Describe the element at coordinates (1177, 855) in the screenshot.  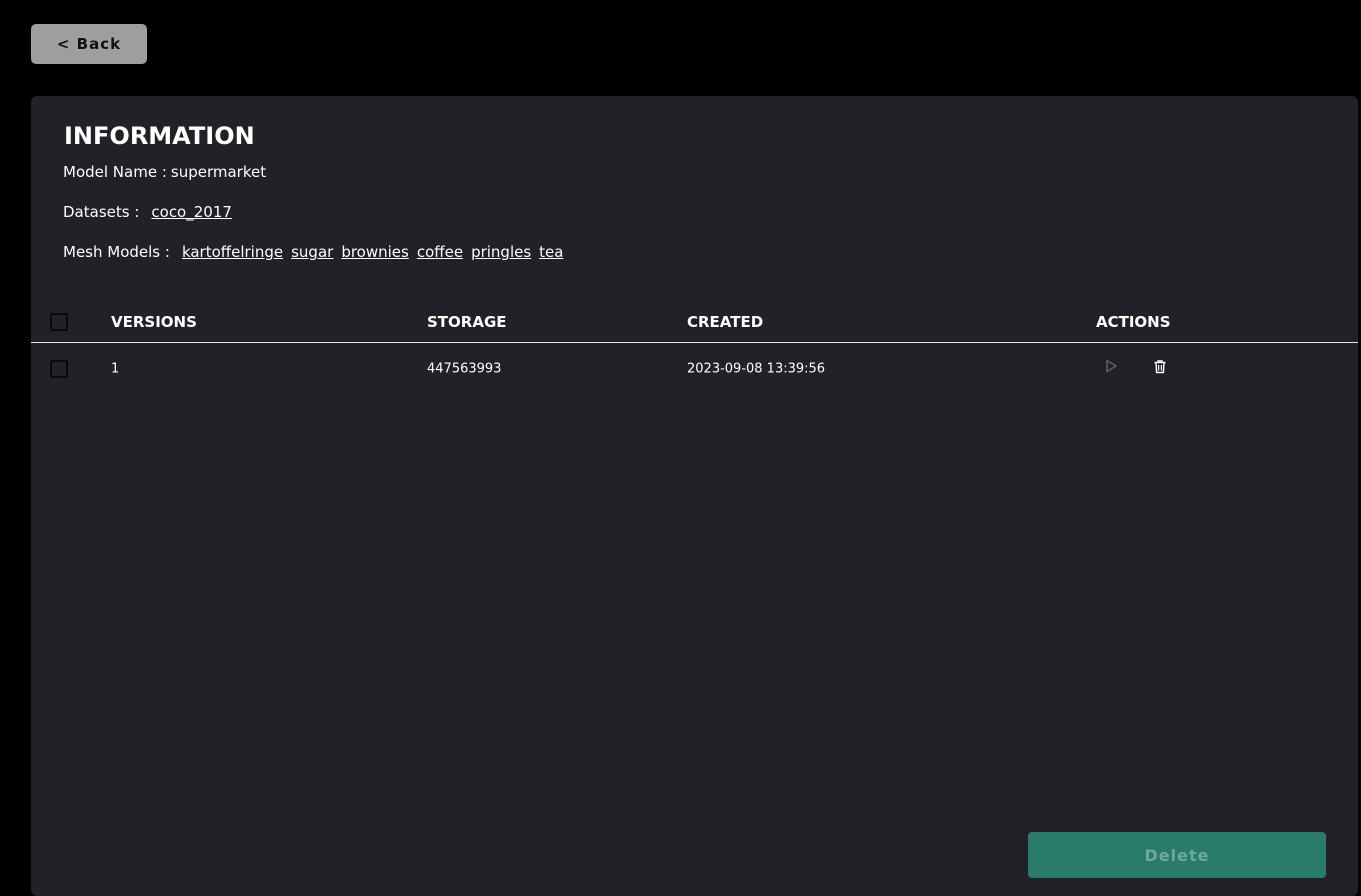
I see `delete-button: Delete` at that location.